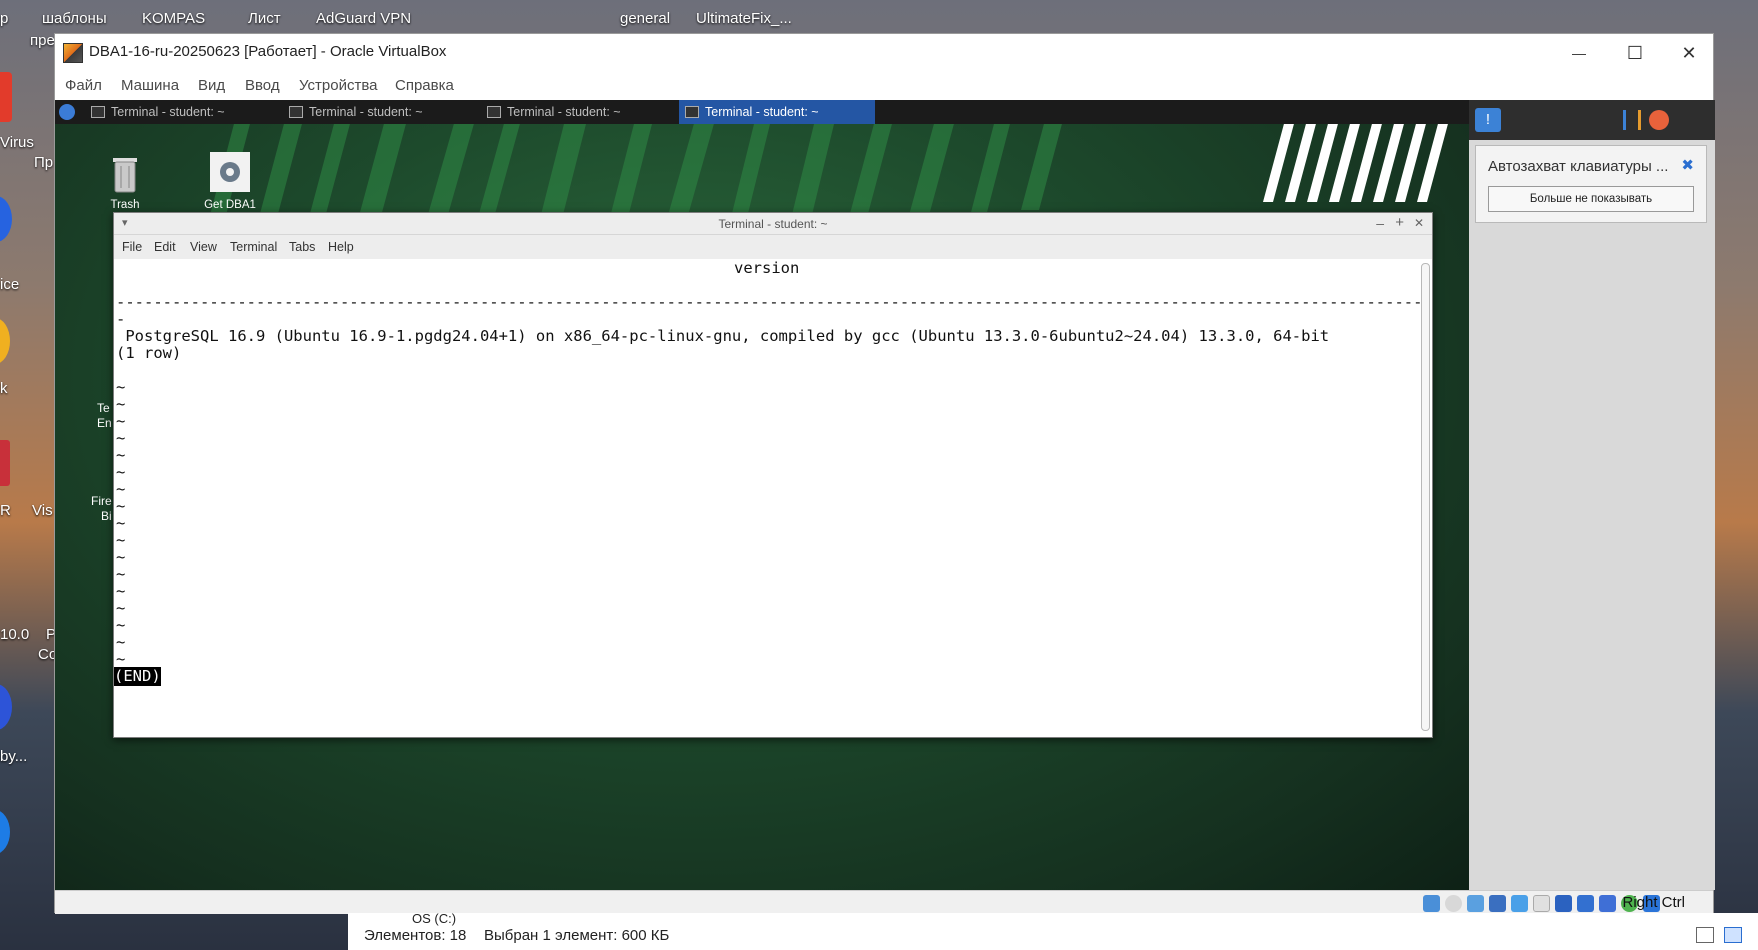 The width and height of the screenshot is (1758, 950). Describe the element at coordinates (1453, 903) in the screenshot. I see `optical-drive-icon` at that location.